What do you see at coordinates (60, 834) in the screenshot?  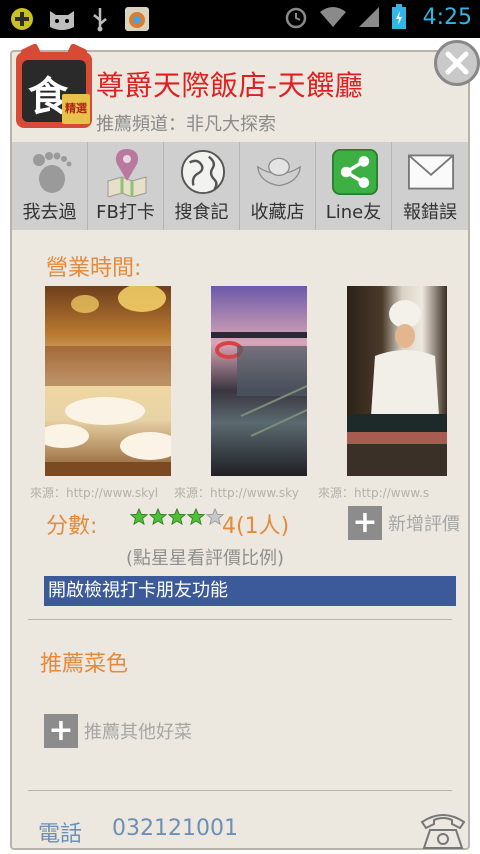 I see `phone-label: 電話` at bounding box center [60, 834].